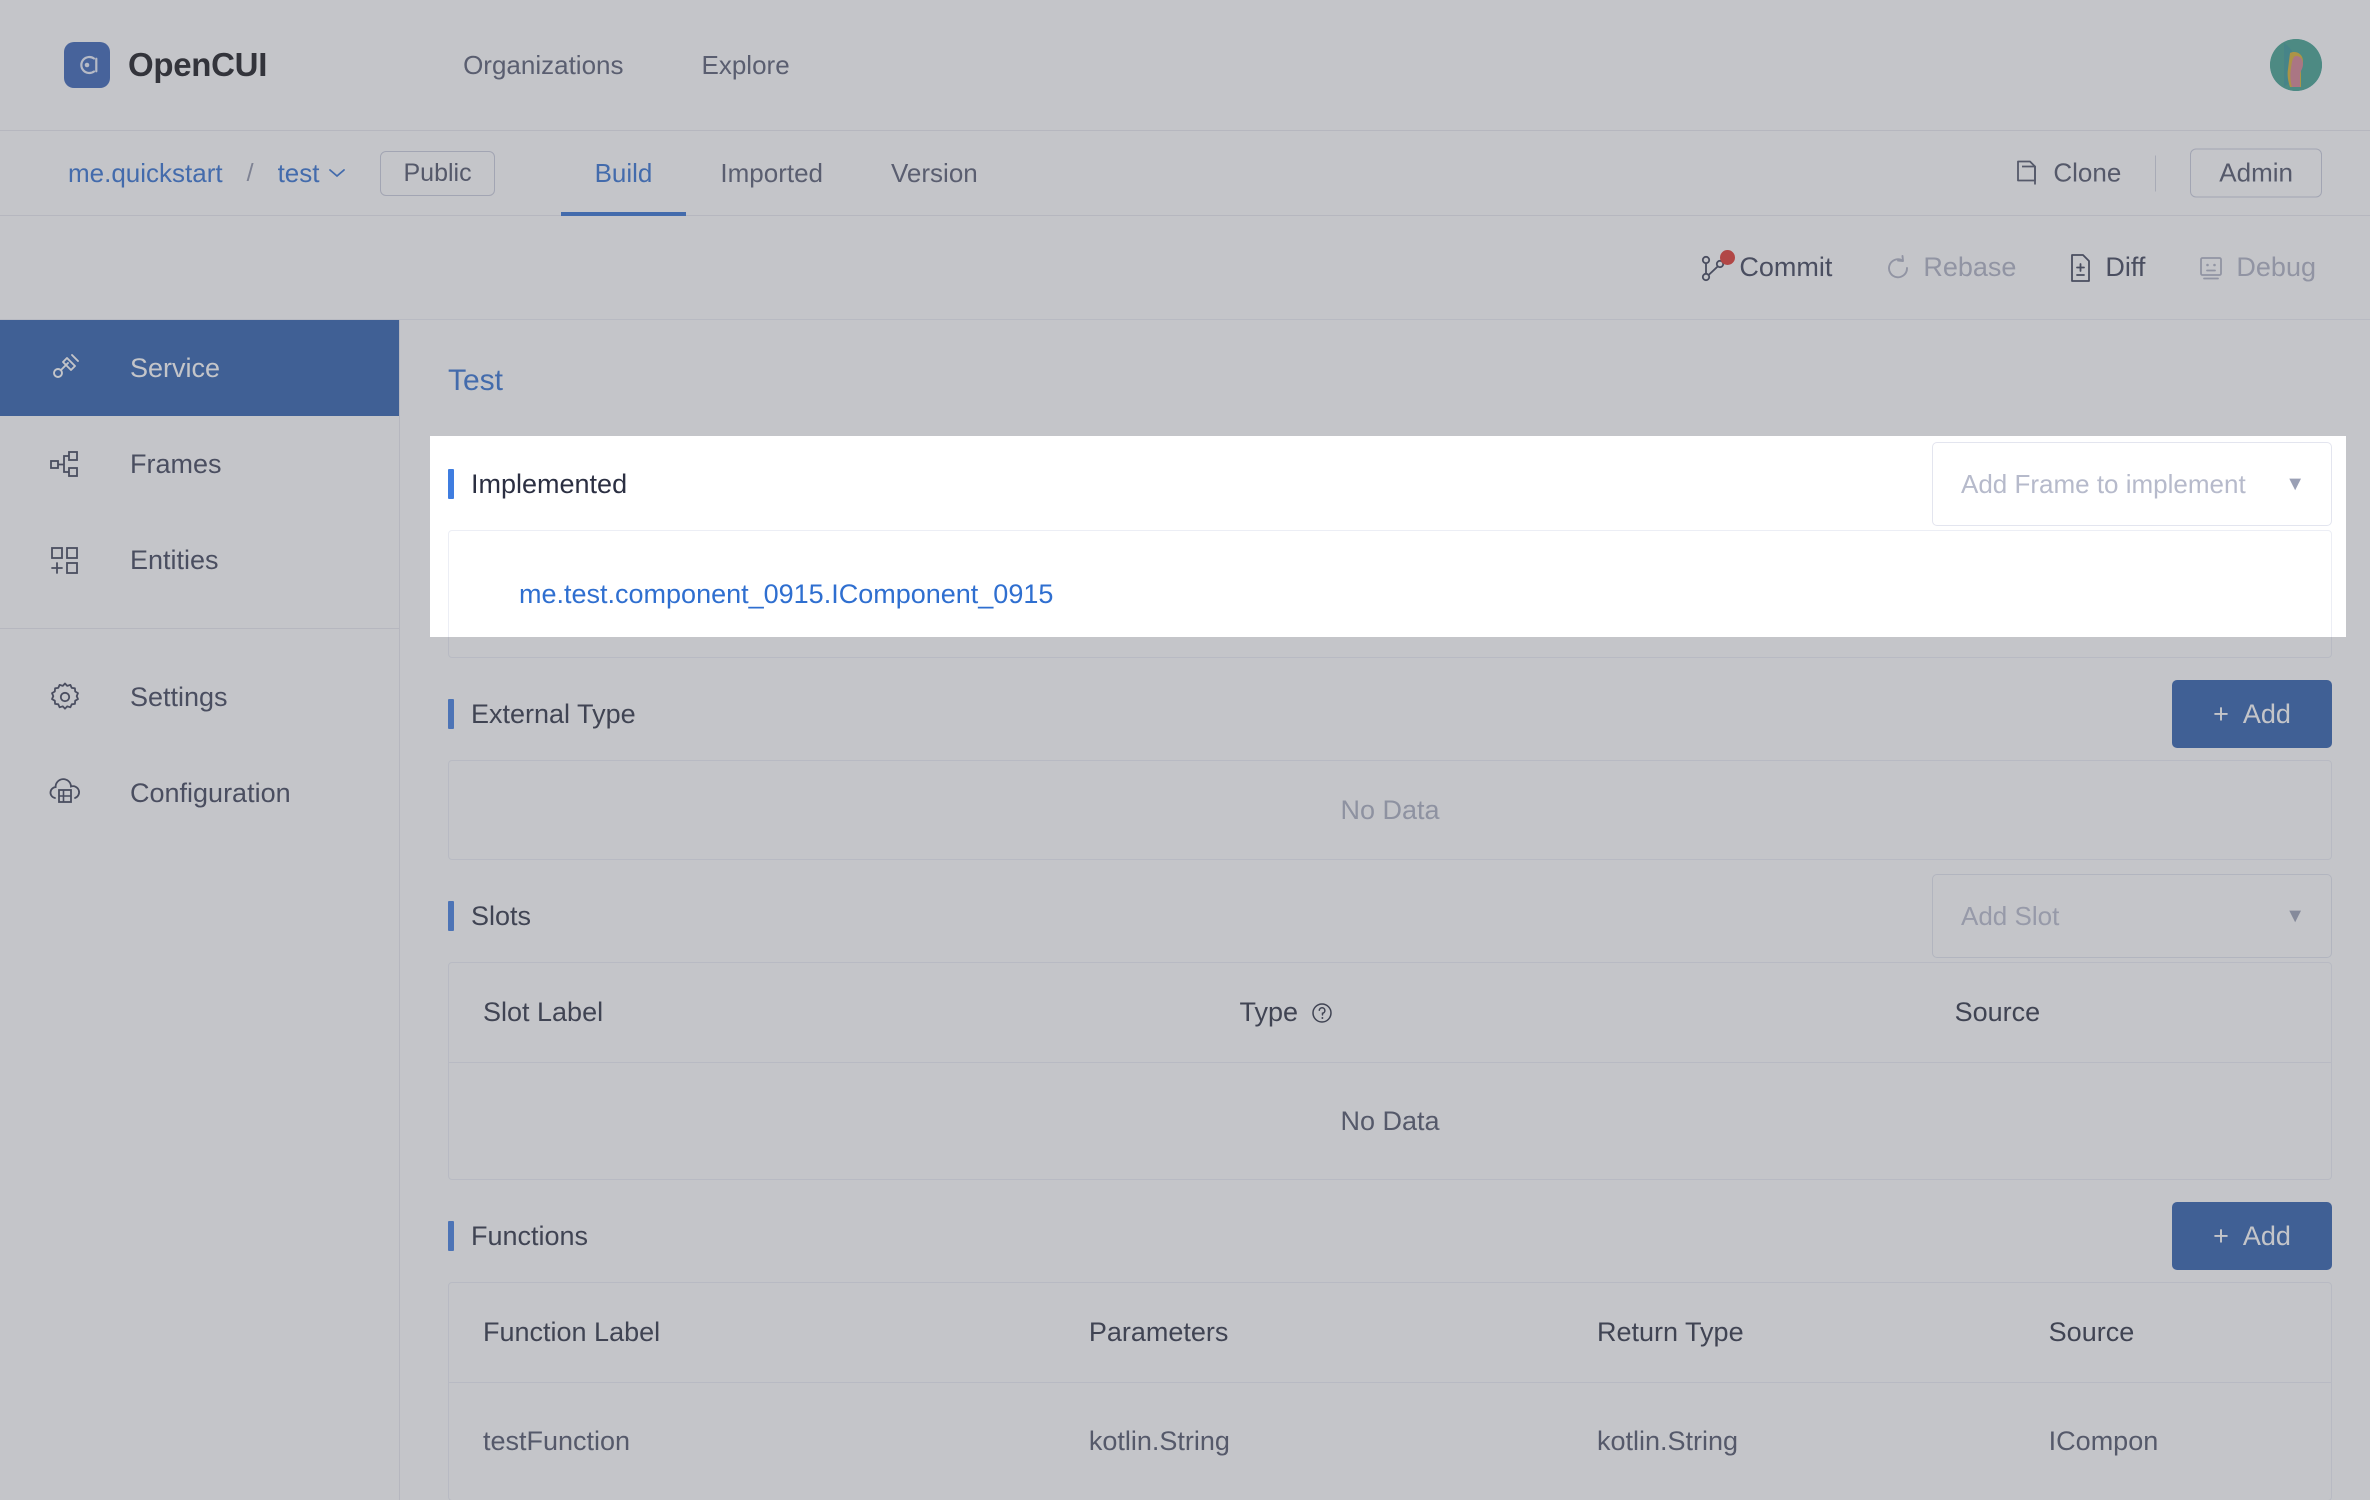 Image resolution: width=2370 pixels, height=1500 pixels. I want to click on clone-button: Clone, so click(2068, 173).